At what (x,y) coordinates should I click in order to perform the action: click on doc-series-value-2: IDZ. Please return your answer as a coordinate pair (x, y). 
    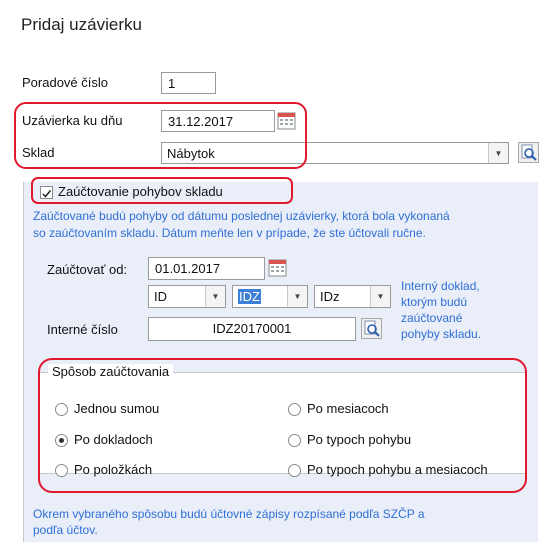
    Looking at the image, I should click on (249, 296).